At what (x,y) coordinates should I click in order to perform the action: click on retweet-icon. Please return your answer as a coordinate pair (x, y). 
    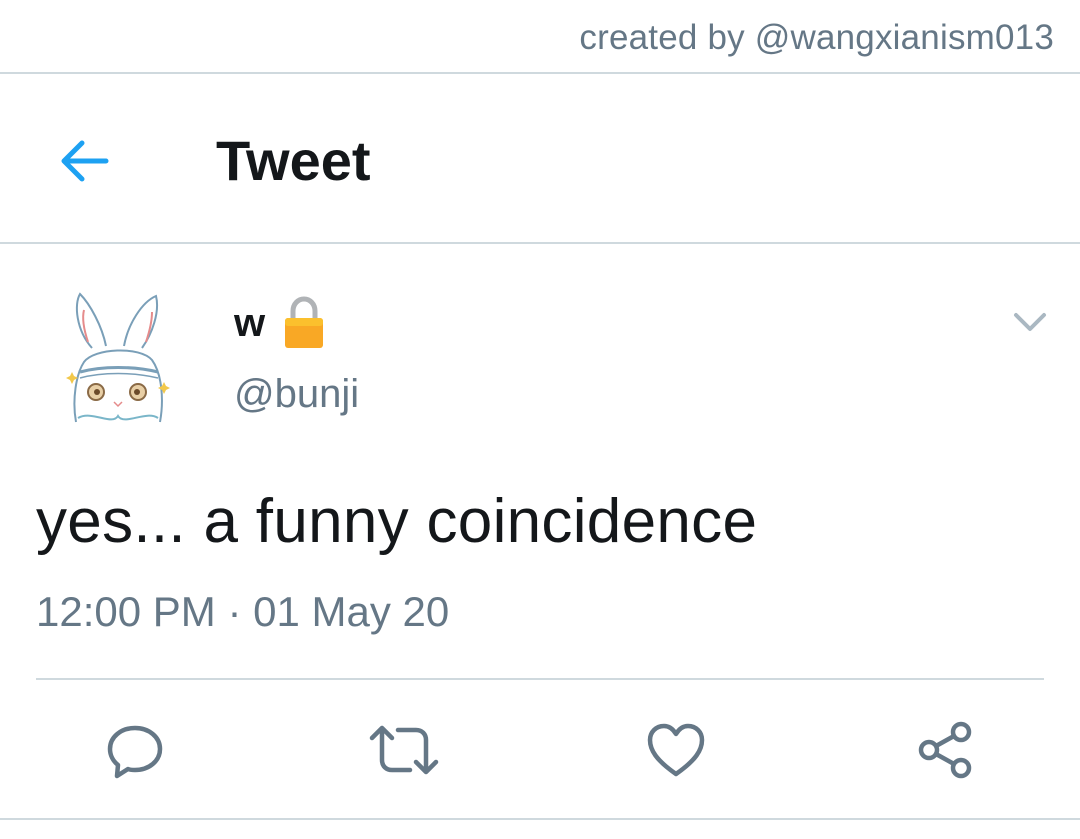
    Looking at the image, I should click on (404, 750).